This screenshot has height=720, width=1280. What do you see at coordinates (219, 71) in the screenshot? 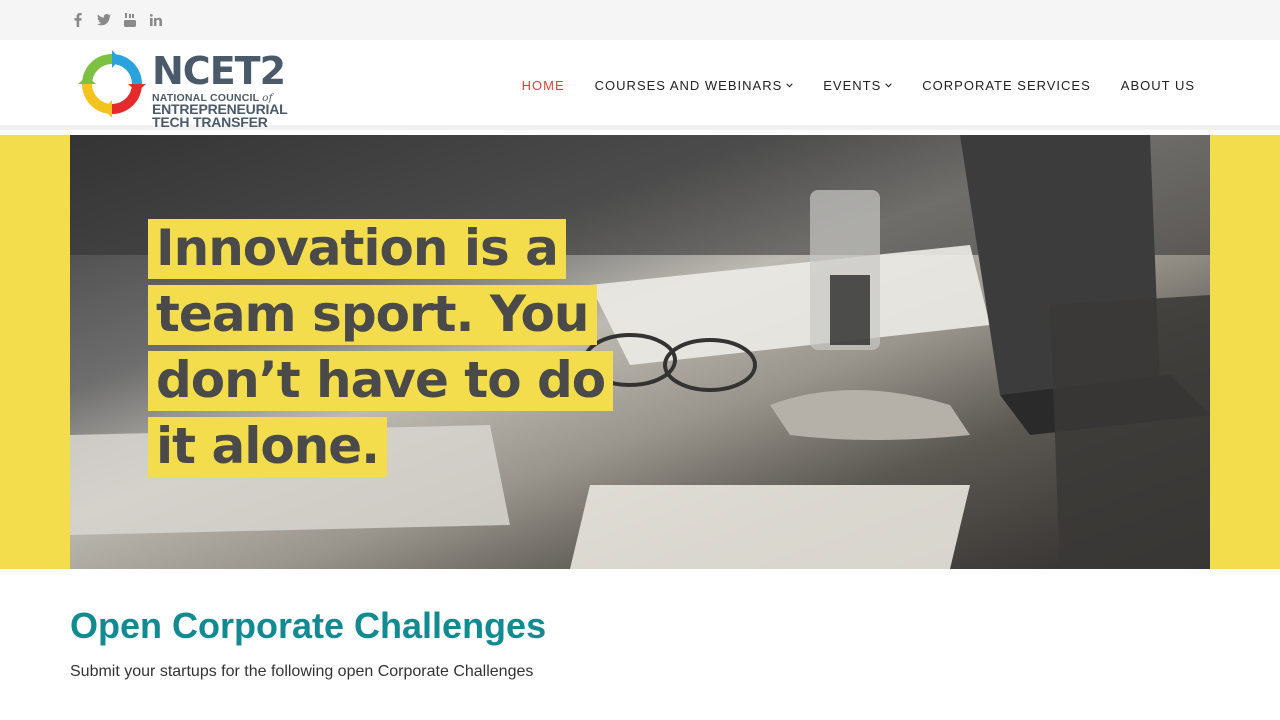
I see `logo-brand: NCET2` at bounding box center [219, 71].